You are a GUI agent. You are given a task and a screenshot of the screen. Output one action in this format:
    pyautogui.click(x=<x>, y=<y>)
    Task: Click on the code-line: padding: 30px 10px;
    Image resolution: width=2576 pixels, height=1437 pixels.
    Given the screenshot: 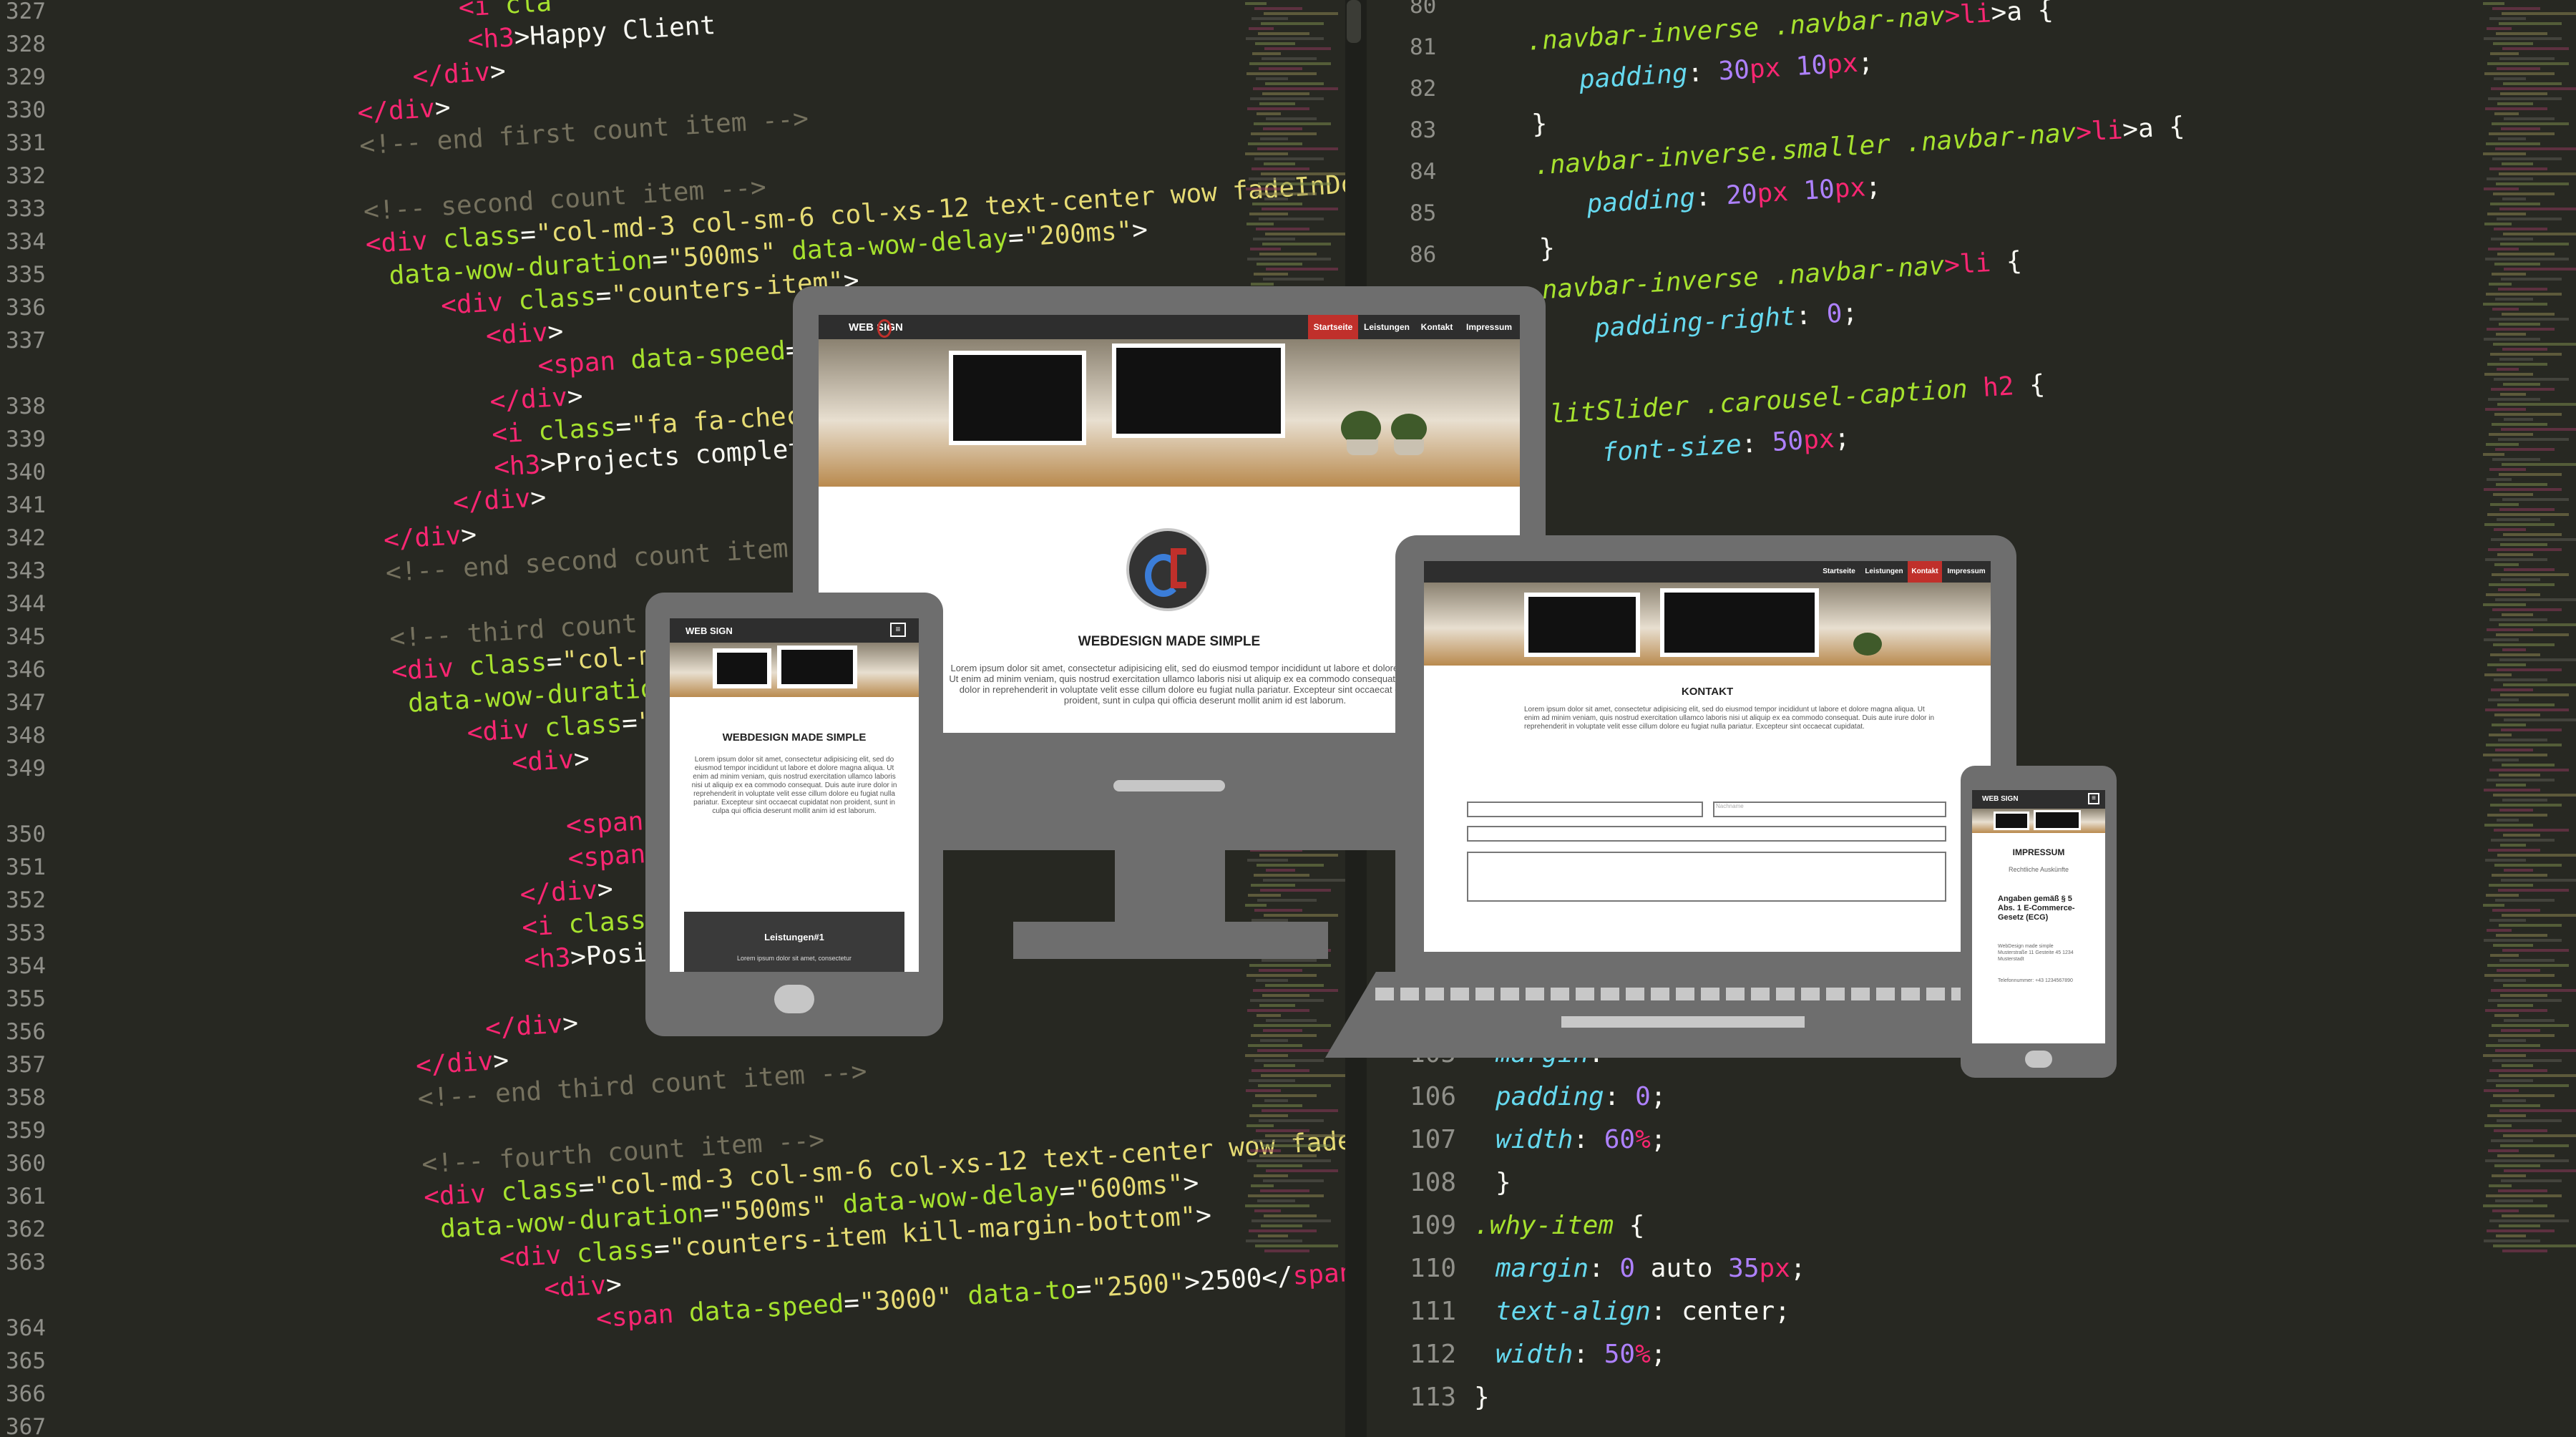 What is the action you would take?
    pyautogui.click(x=1727, y=70)
    